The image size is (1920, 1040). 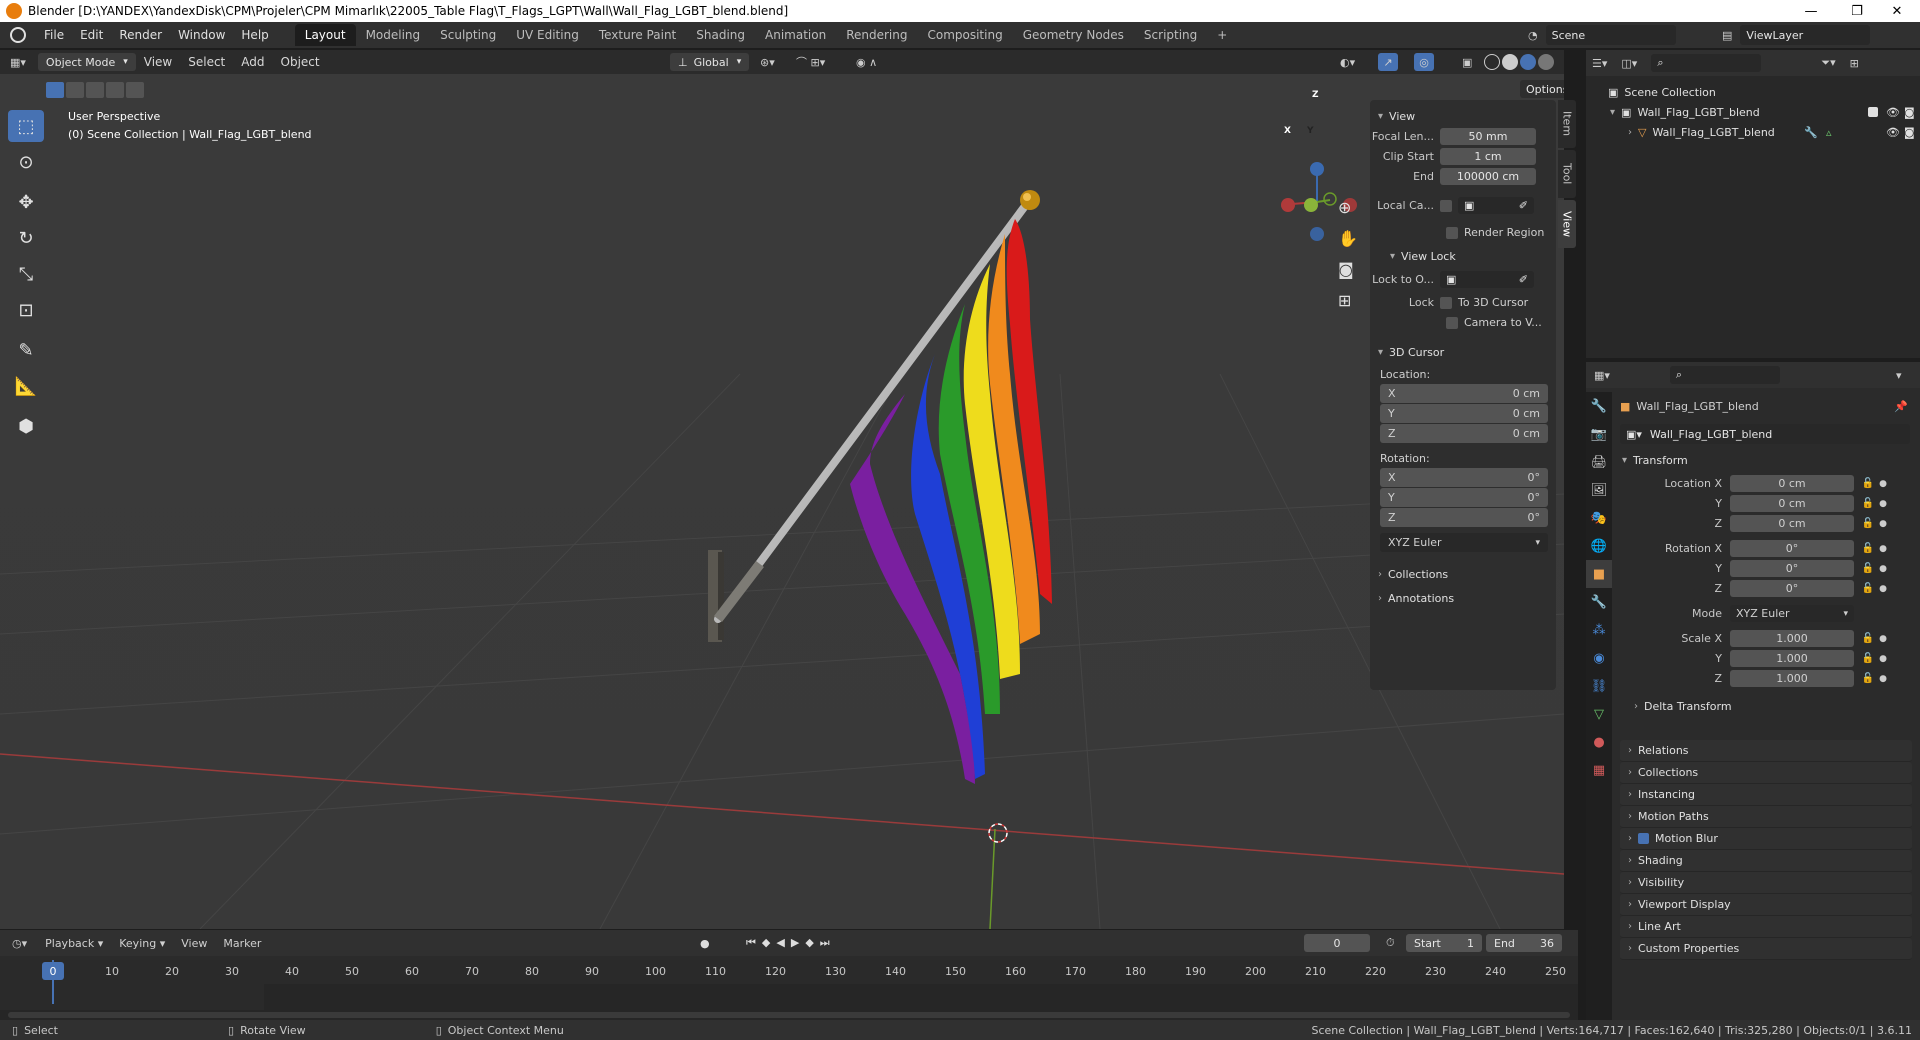 I want to click on select-intersect-icon, so click(x=135, y=90).